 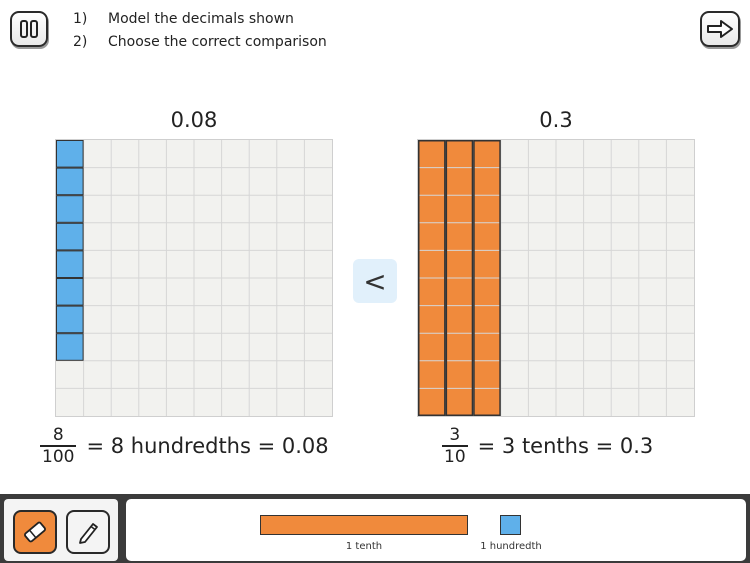 I want to click on right-equation-text: = 3 tenths = 0.3, so click(x=565, y=445).